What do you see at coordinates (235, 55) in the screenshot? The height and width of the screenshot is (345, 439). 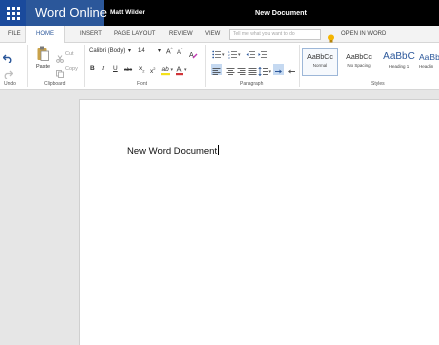 I see `numbering-icon: 1 2 3 ▾` at bounding box center [235, 55].